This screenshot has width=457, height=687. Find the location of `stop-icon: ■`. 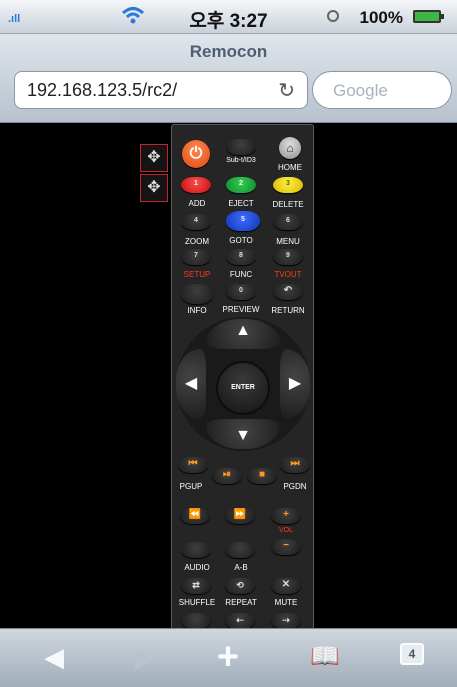

stop-icon: ■ is located at coordinates (262, 474).